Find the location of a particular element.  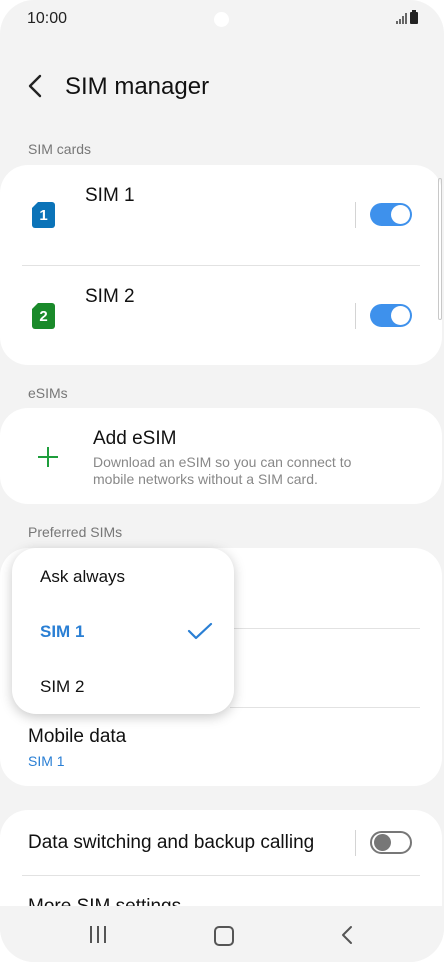

sim1-toggle is located at coordinates (391, 214).